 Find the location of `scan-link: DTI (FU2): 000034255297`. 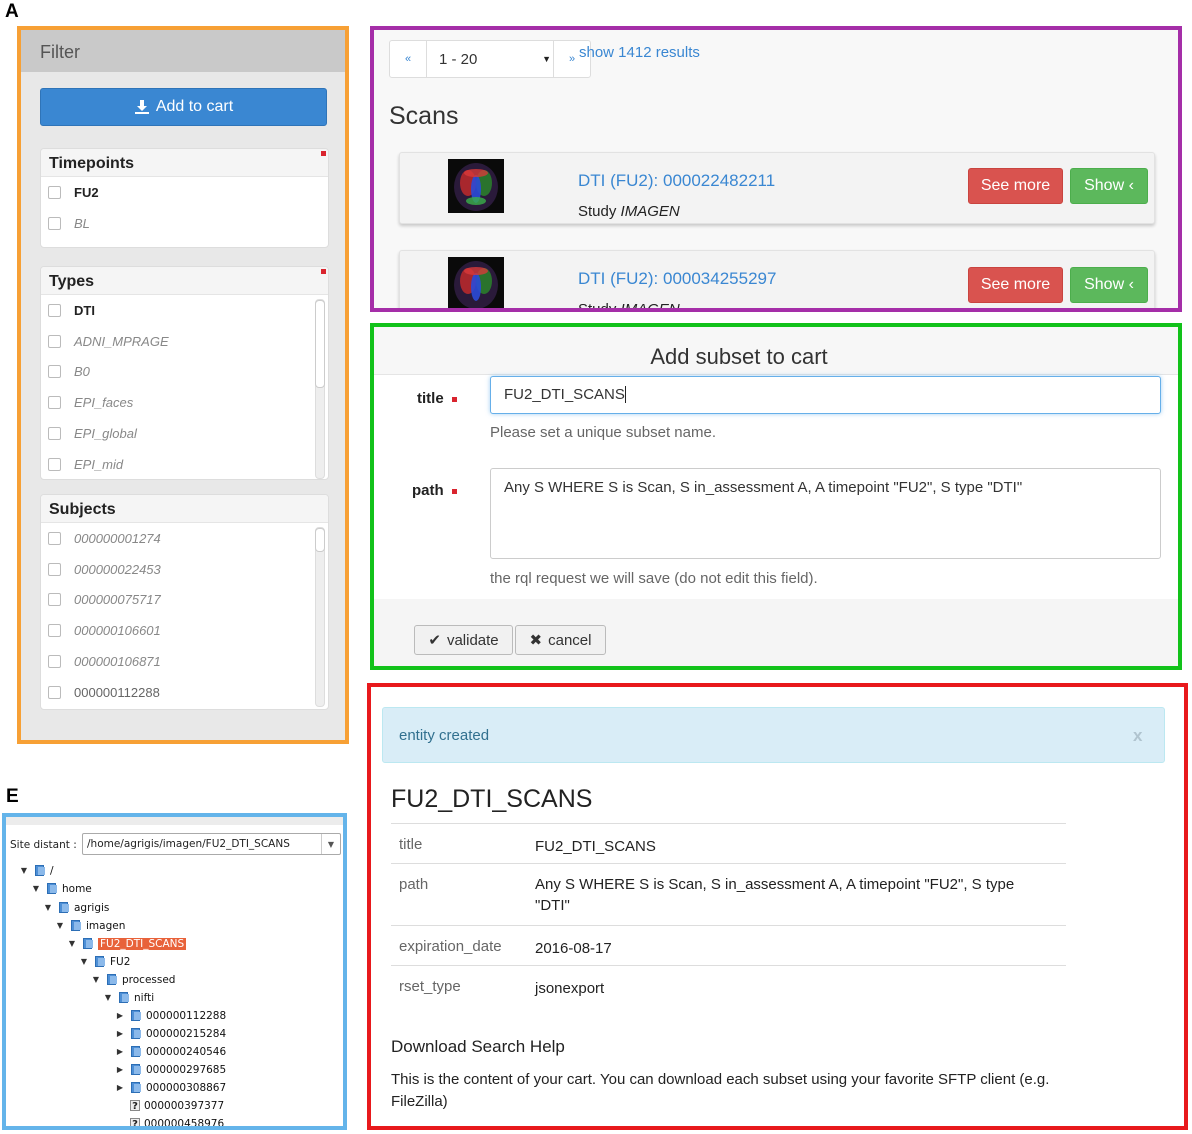

scan-link: DTI (FU2): 000034255297 is located at coordinates (677, 279).